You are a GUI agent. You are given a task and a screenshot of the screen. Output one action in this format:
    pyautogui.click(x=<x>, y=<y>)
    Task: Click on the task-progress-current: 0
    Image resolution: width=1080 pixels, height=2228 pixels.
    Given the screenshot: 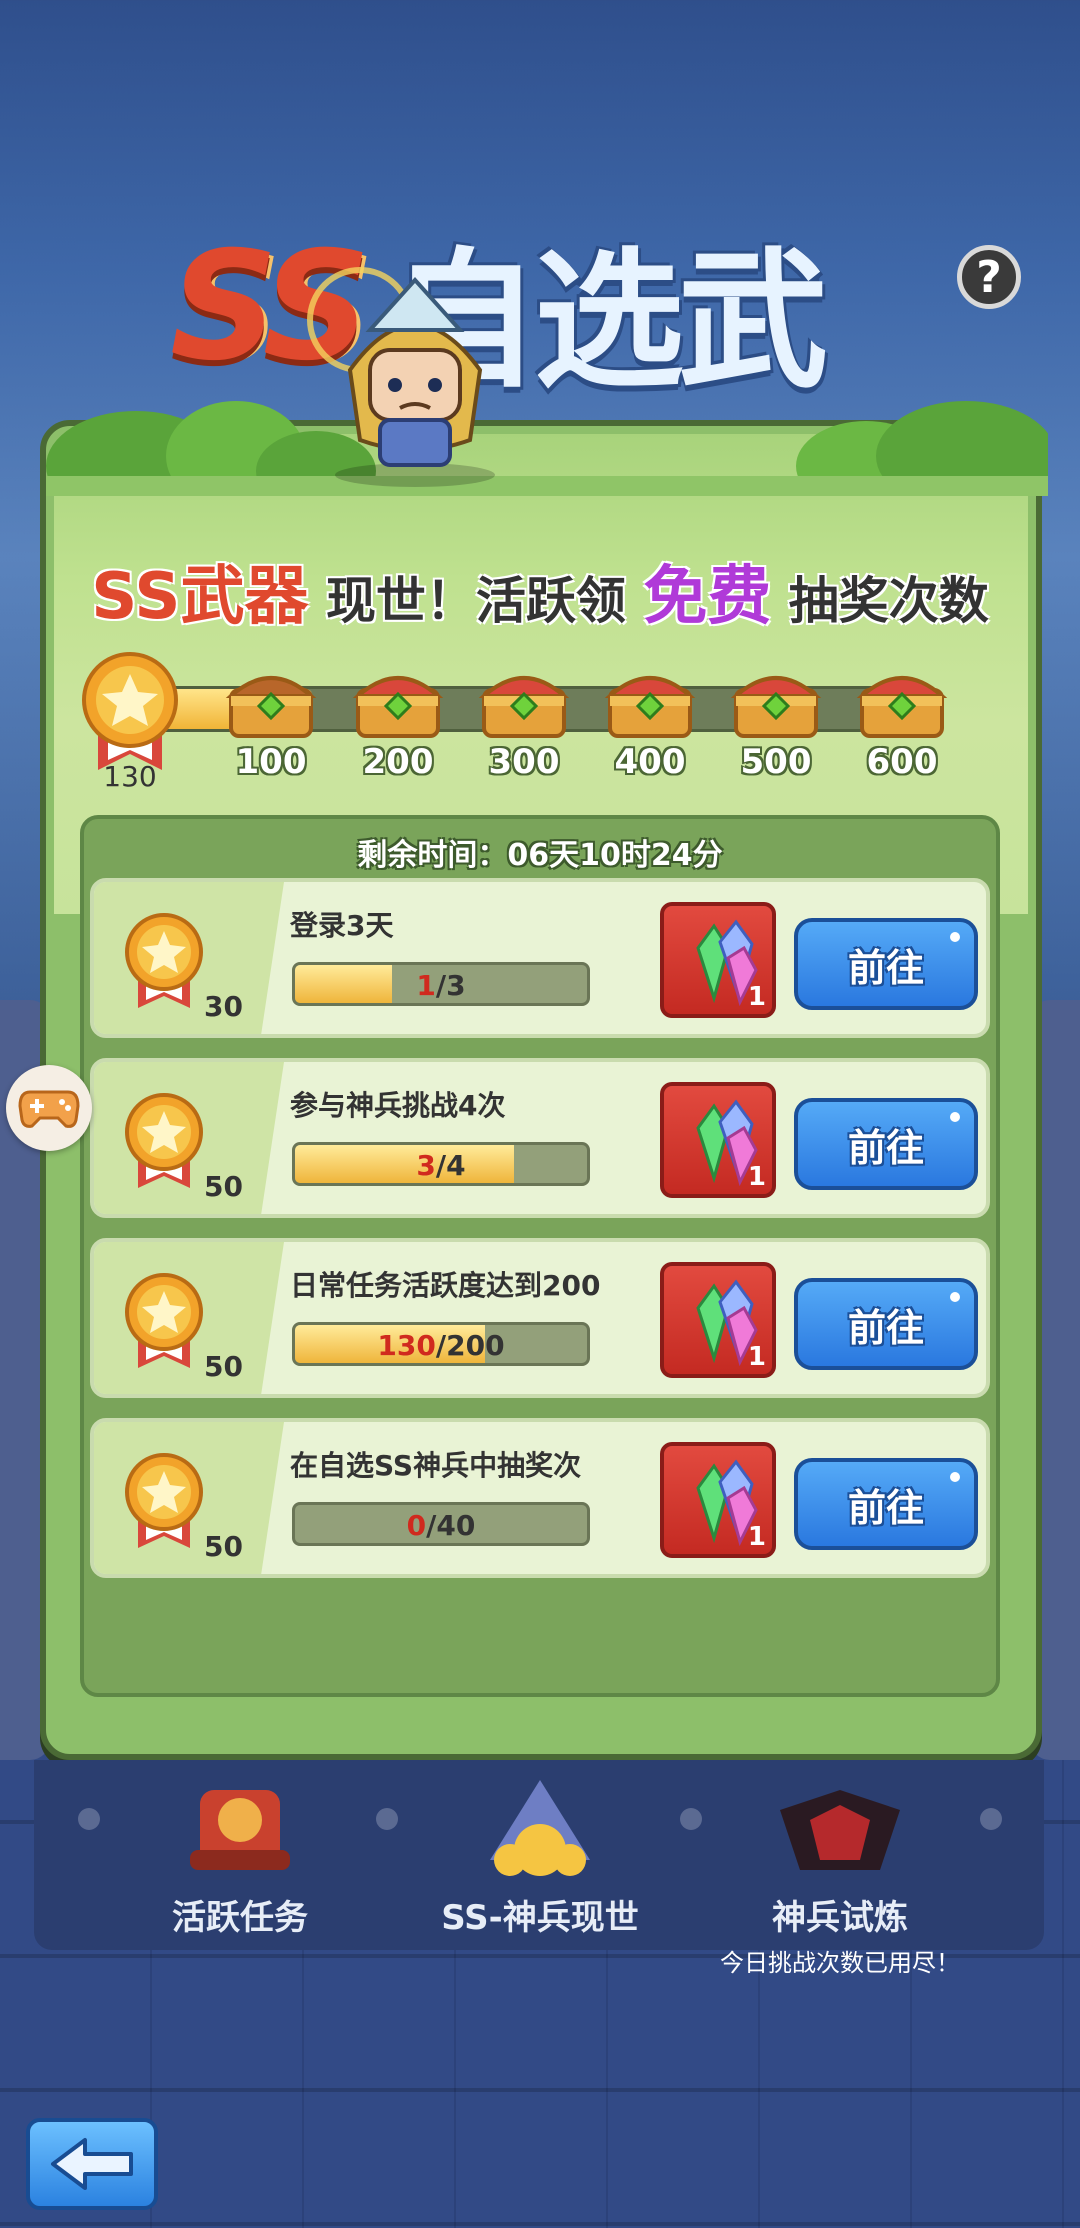 What is the action you would take?
    pyautogui.click(x=416, y=1525)
    